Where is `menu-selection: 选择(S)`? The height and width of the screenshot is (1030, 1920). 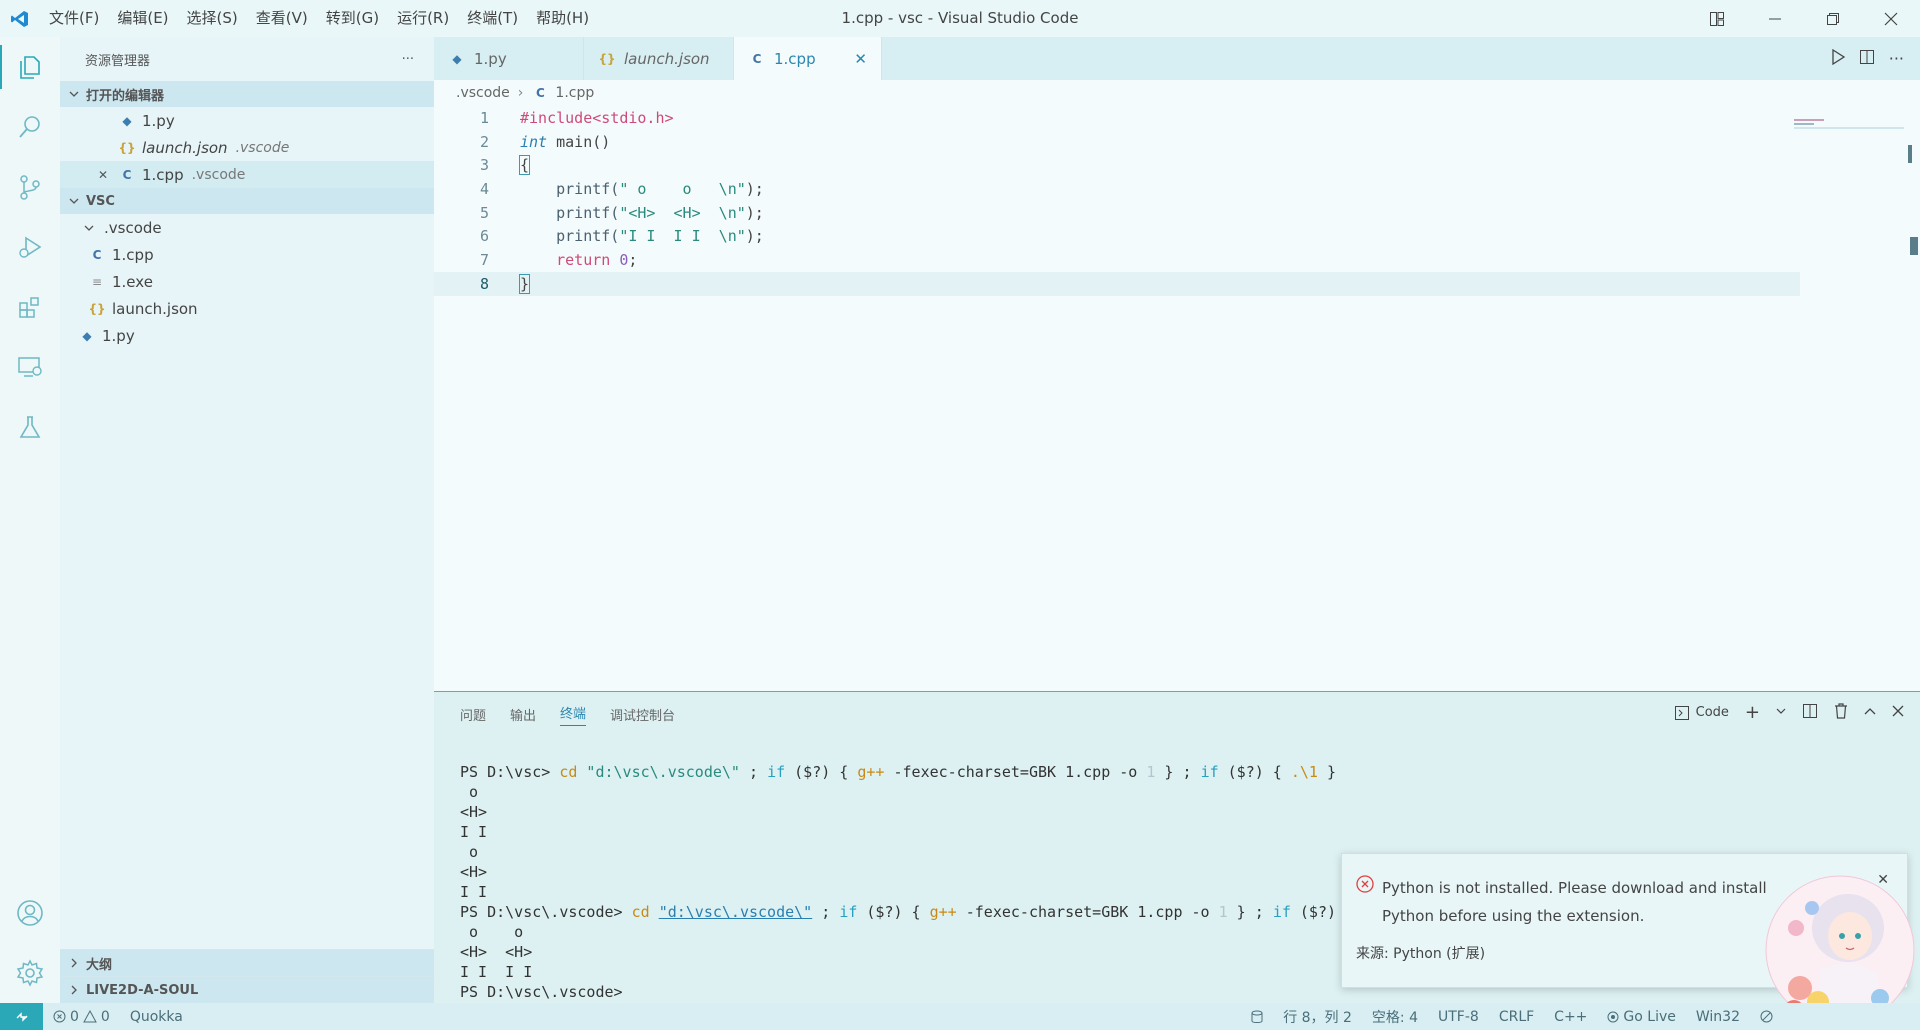
menu-selection: 选择(S) is located at coordinates (212, 18).